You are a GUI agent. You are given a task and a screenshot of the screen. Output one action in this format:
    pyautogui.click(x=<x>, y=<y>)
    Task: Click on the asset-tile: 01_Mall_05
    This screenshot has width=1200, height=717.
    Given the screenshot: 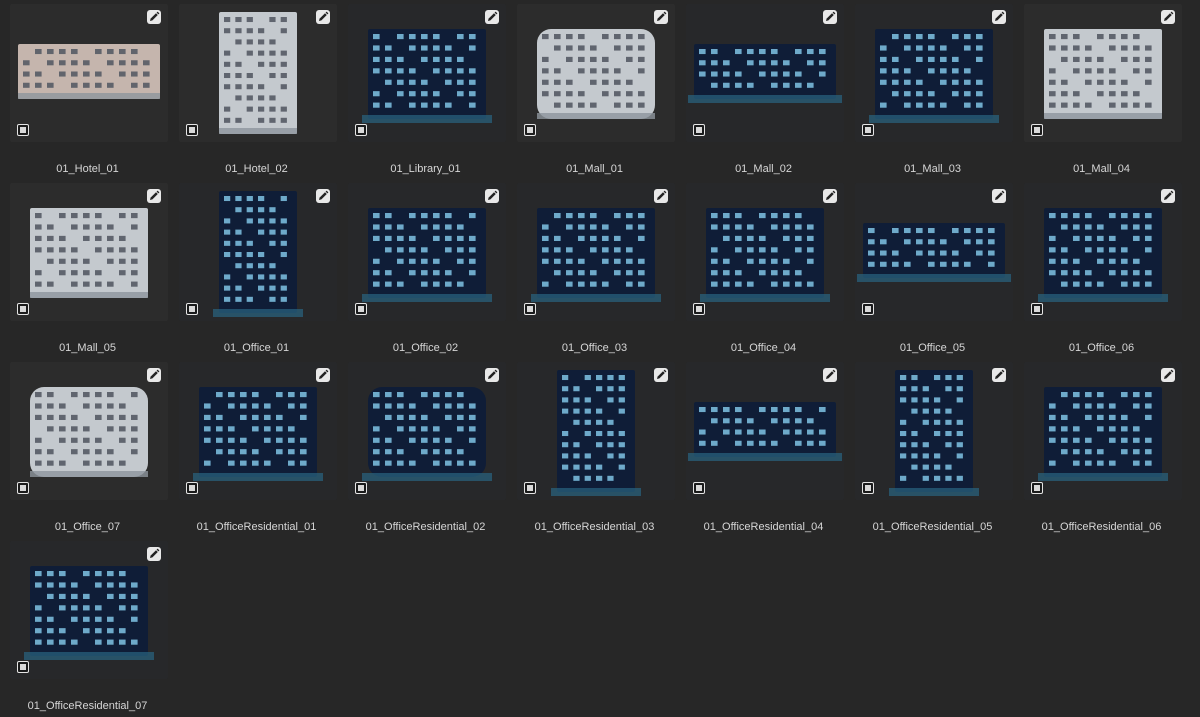 What is the action you would take?
    pyautogui.click(x=87, y=268)
    